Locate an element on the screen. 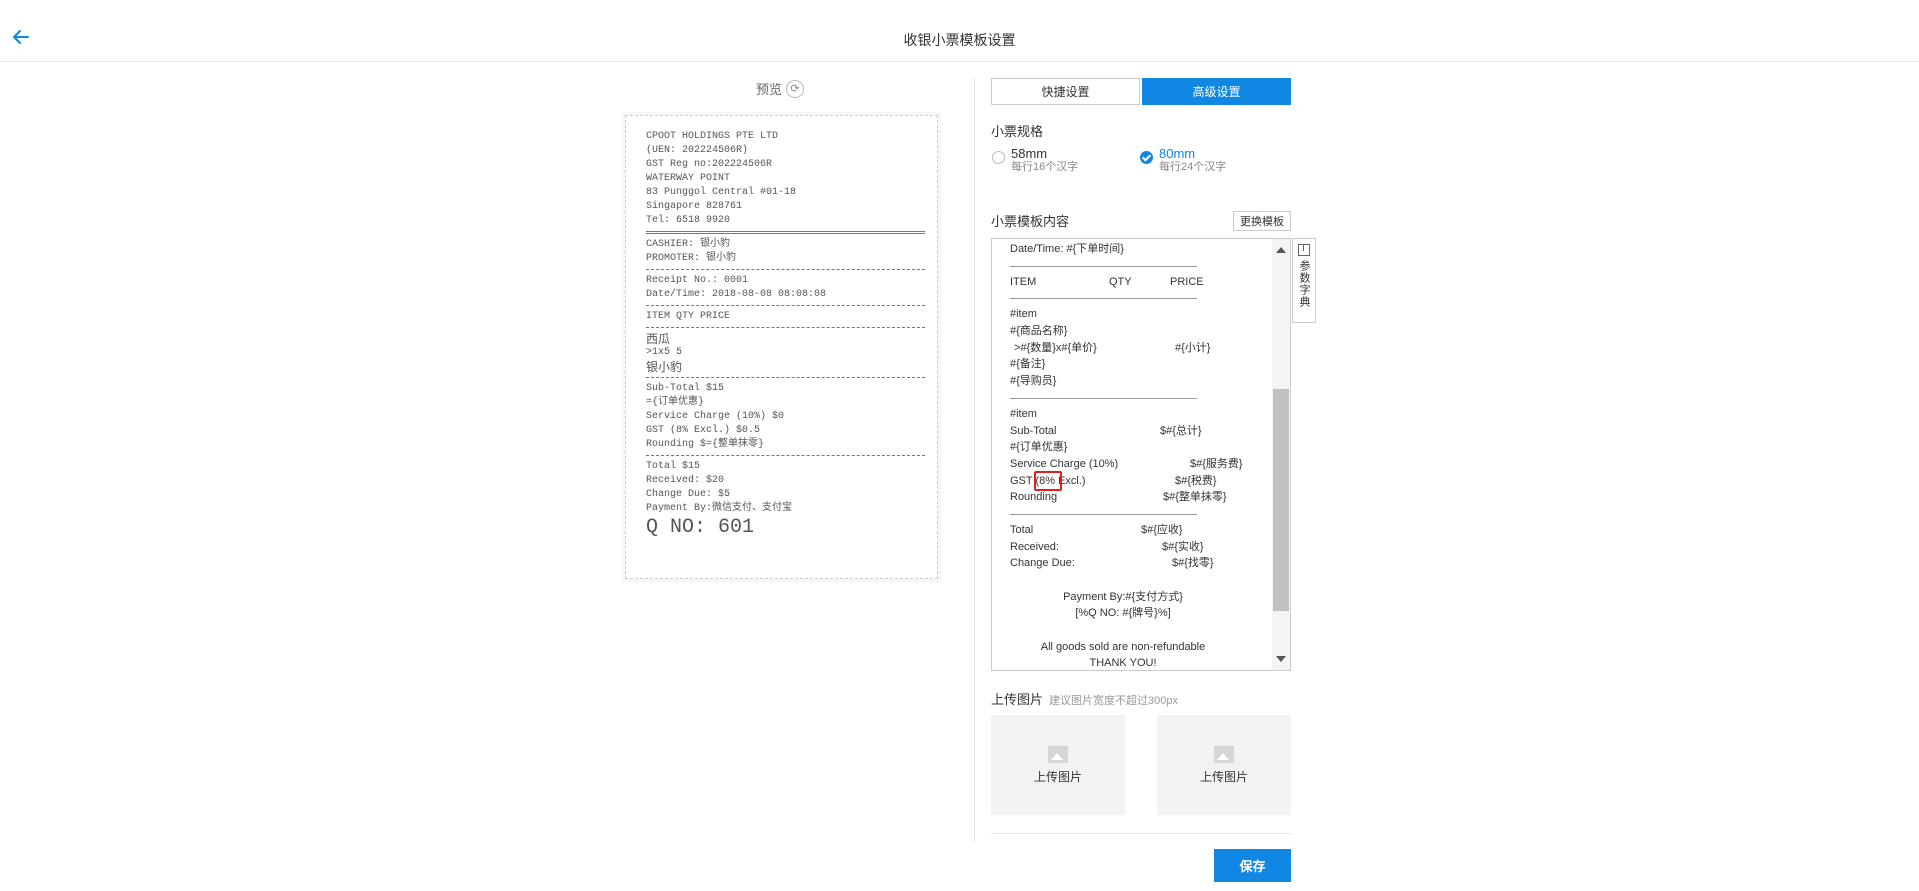 This screenshot has width=1919, height=891. tpl-col-item: ITEM is located at coordinates (1023, 281).